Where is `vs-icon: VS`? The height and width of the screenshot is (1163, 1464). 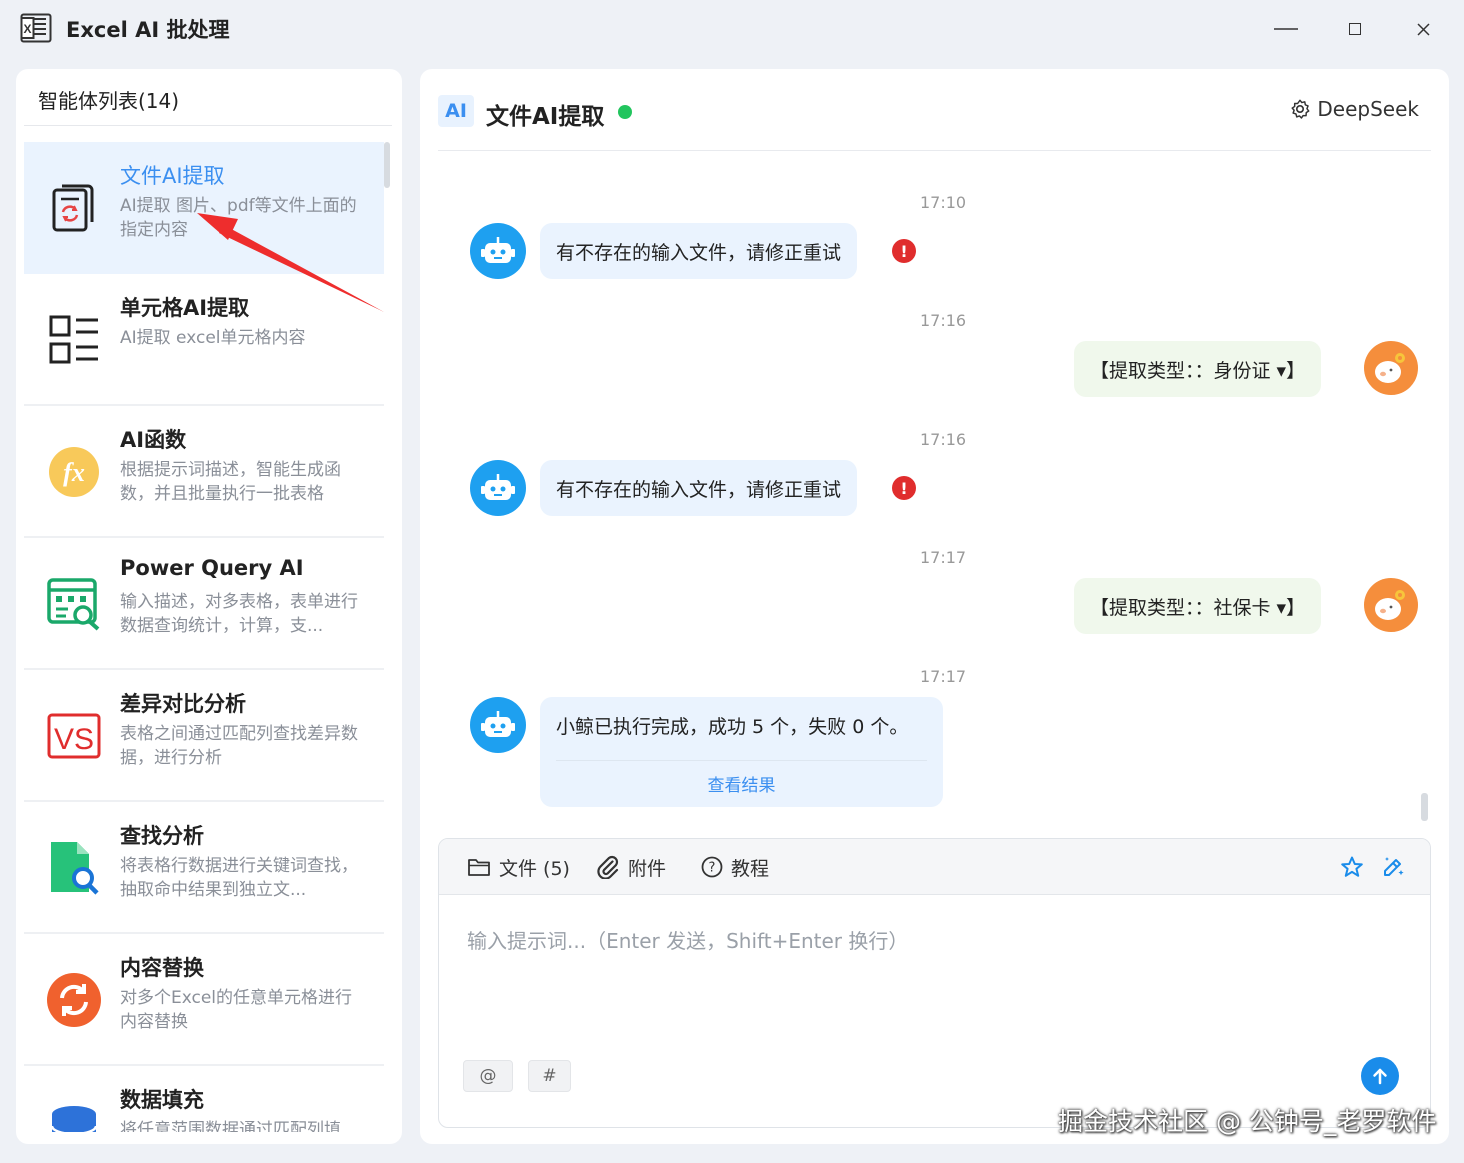
vs-icon: VS is located at coordinates (74, 736).